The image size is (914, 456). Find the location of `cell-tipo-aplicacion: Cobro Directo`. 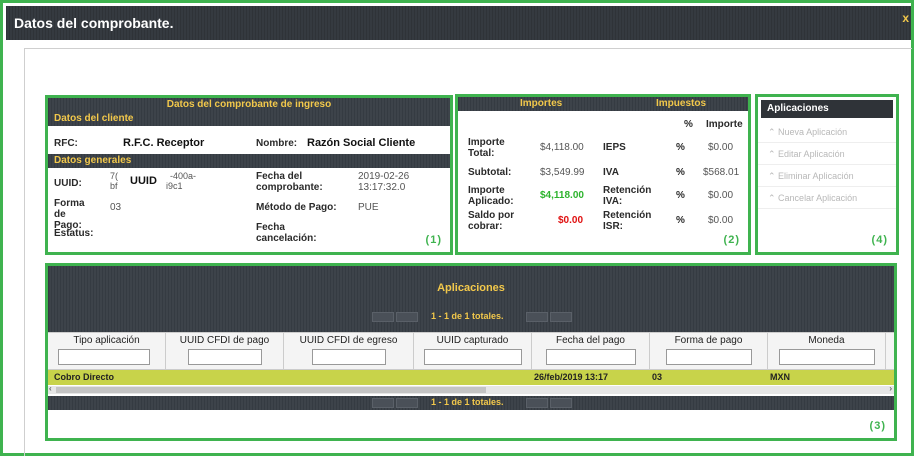

cell-tipo-aplicacion: Cobro Directo is located at coordinates (84, 377).